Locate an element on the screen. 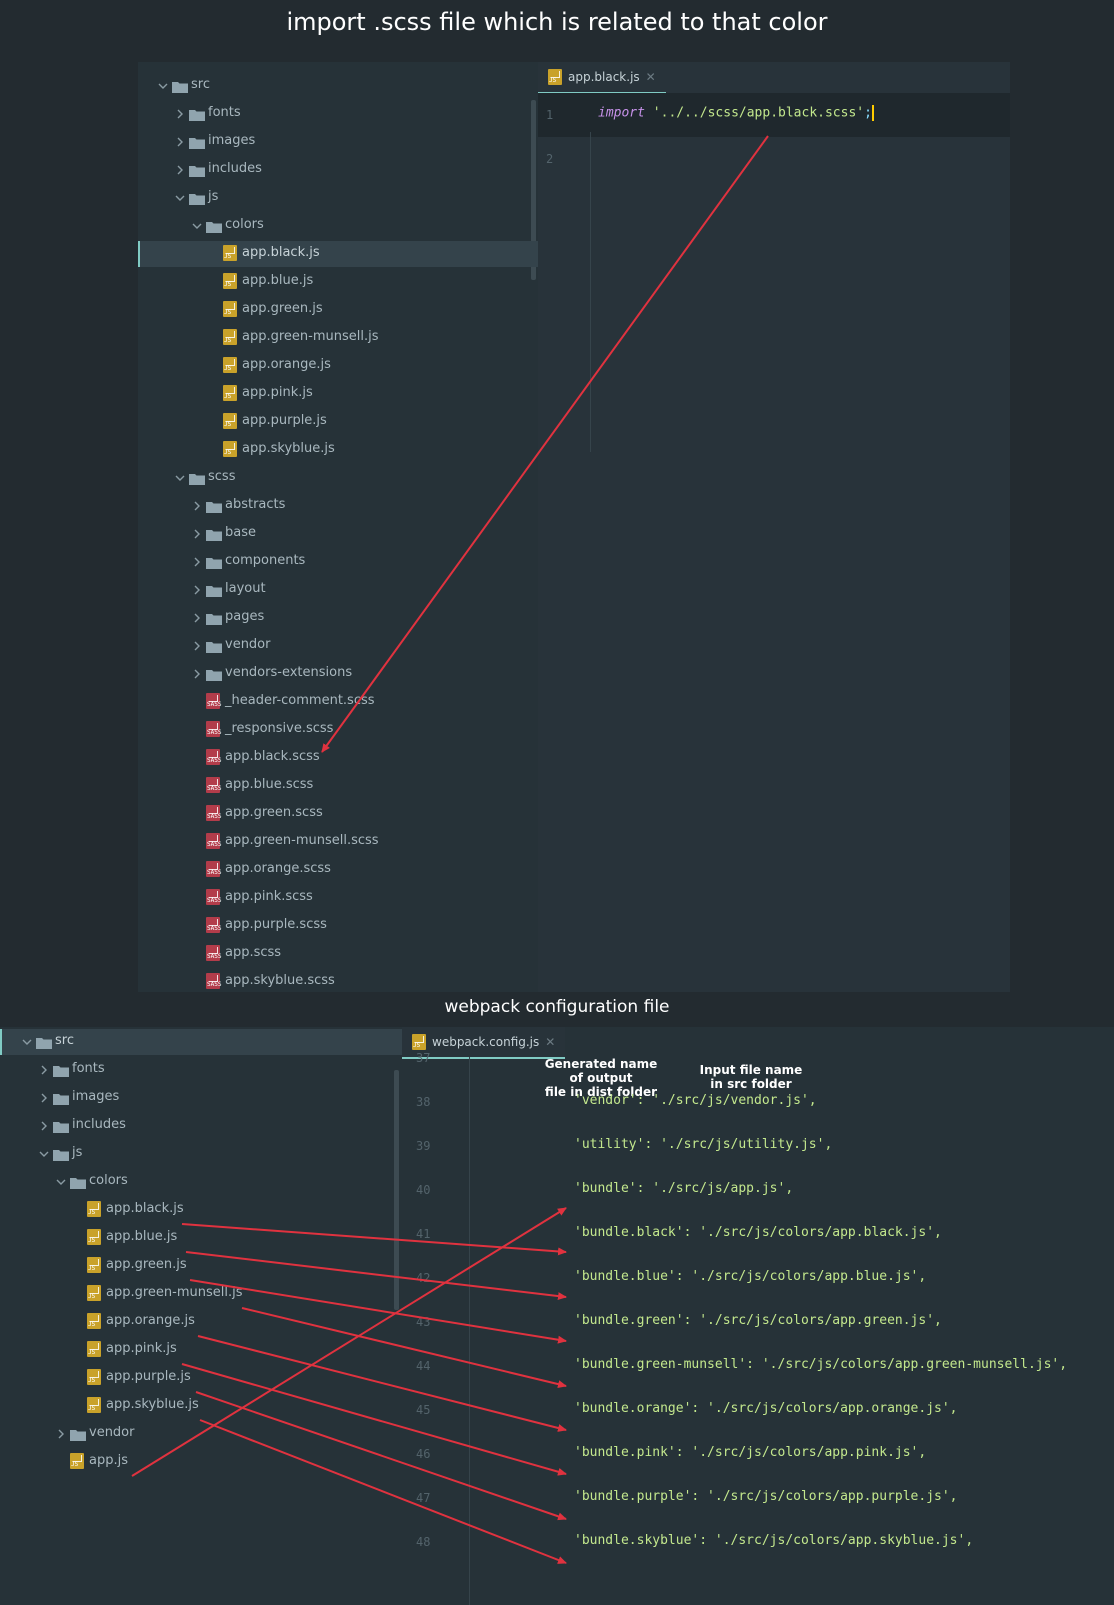 The height and width of the screenshot is (1605, 1114). tree-file-app-blue-scss: SASS app.blue.scss is located at coordinates (338, 786).